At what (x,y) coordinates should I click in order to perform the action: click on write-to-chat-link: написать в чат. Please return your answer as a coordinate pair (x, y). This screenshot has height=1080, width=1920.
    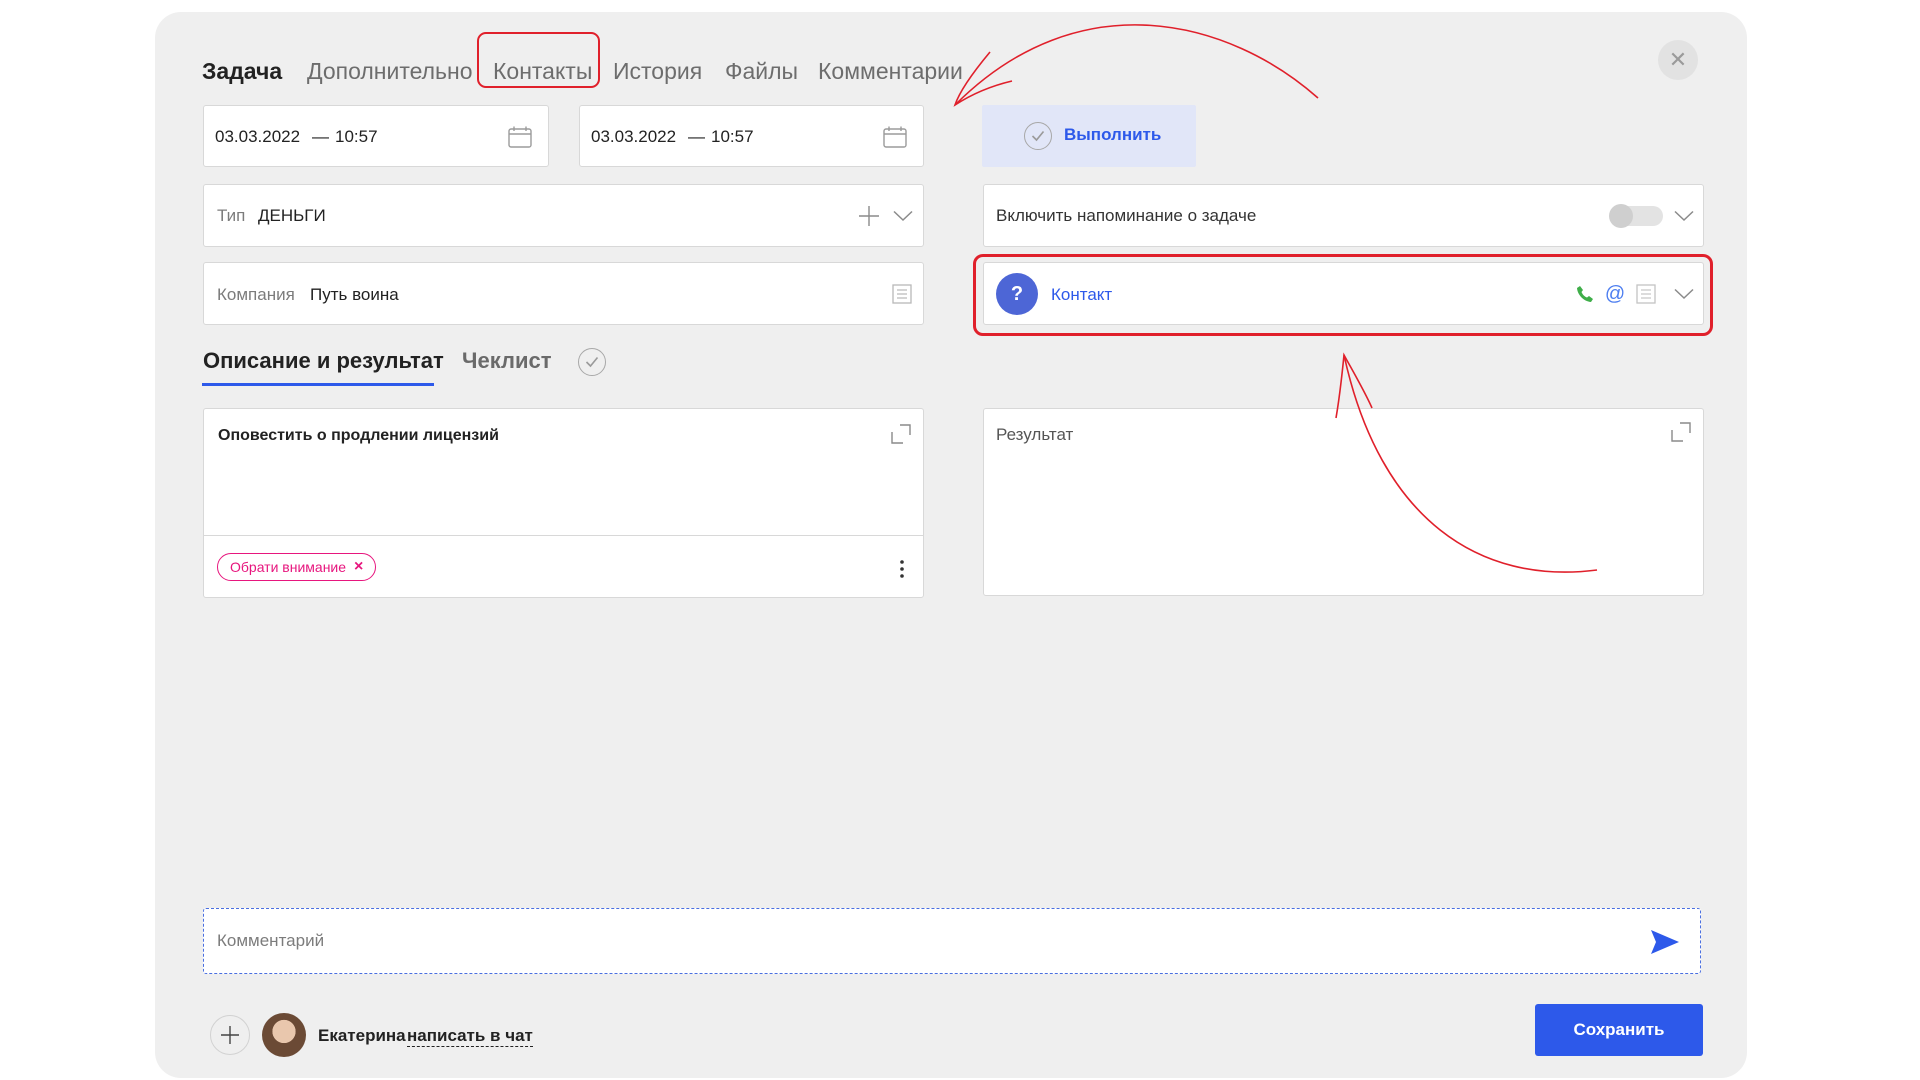
    Looking at the image, I should click on (470, 1036).